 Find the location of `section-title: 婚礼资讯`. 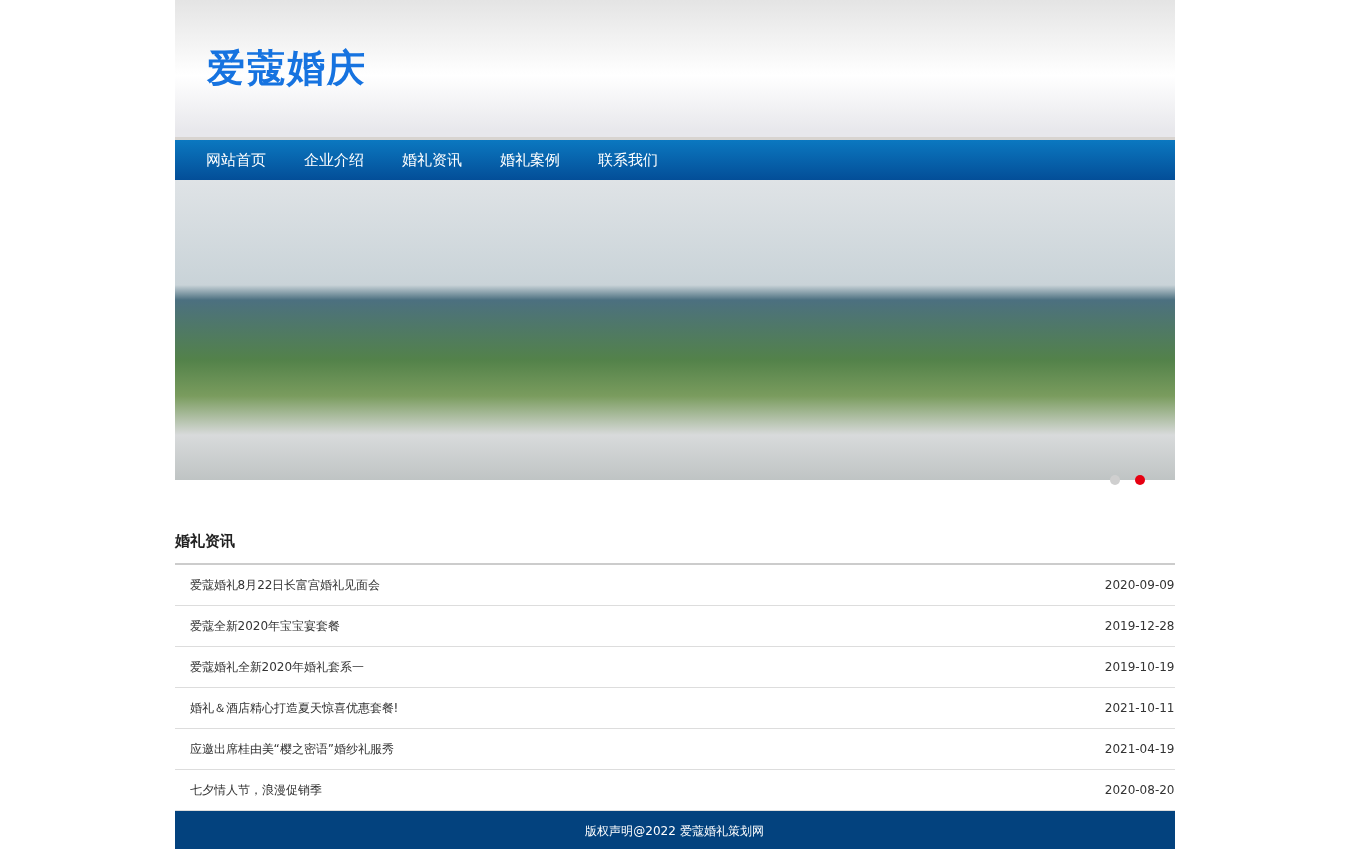

section-title: 婚礼资讯 is located at coordinates (204, 541).